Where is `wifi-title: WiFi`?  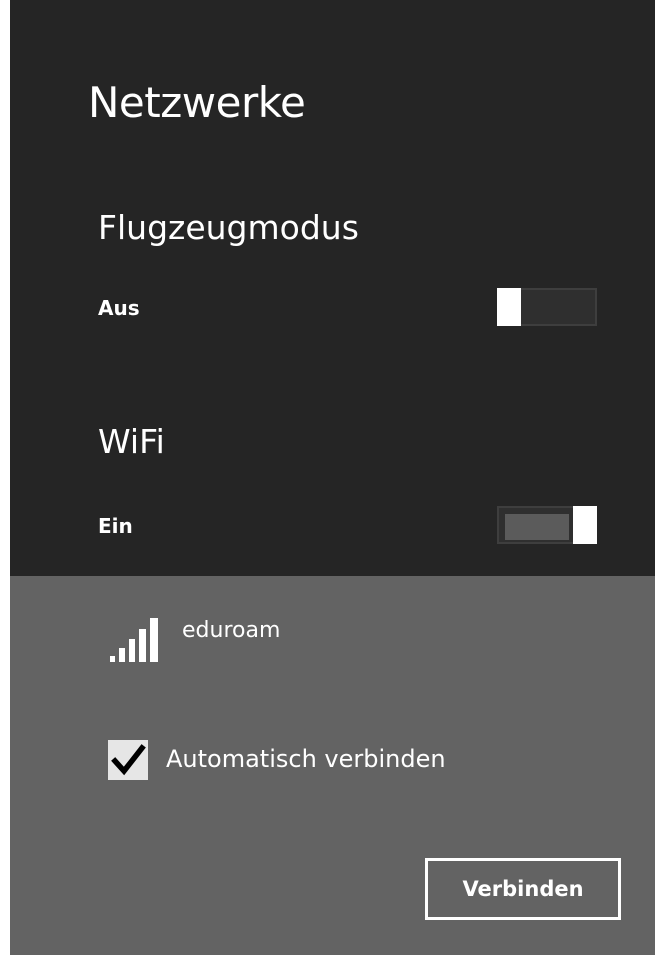 wifi-title: WiFi is located at coordinates (131, 441).